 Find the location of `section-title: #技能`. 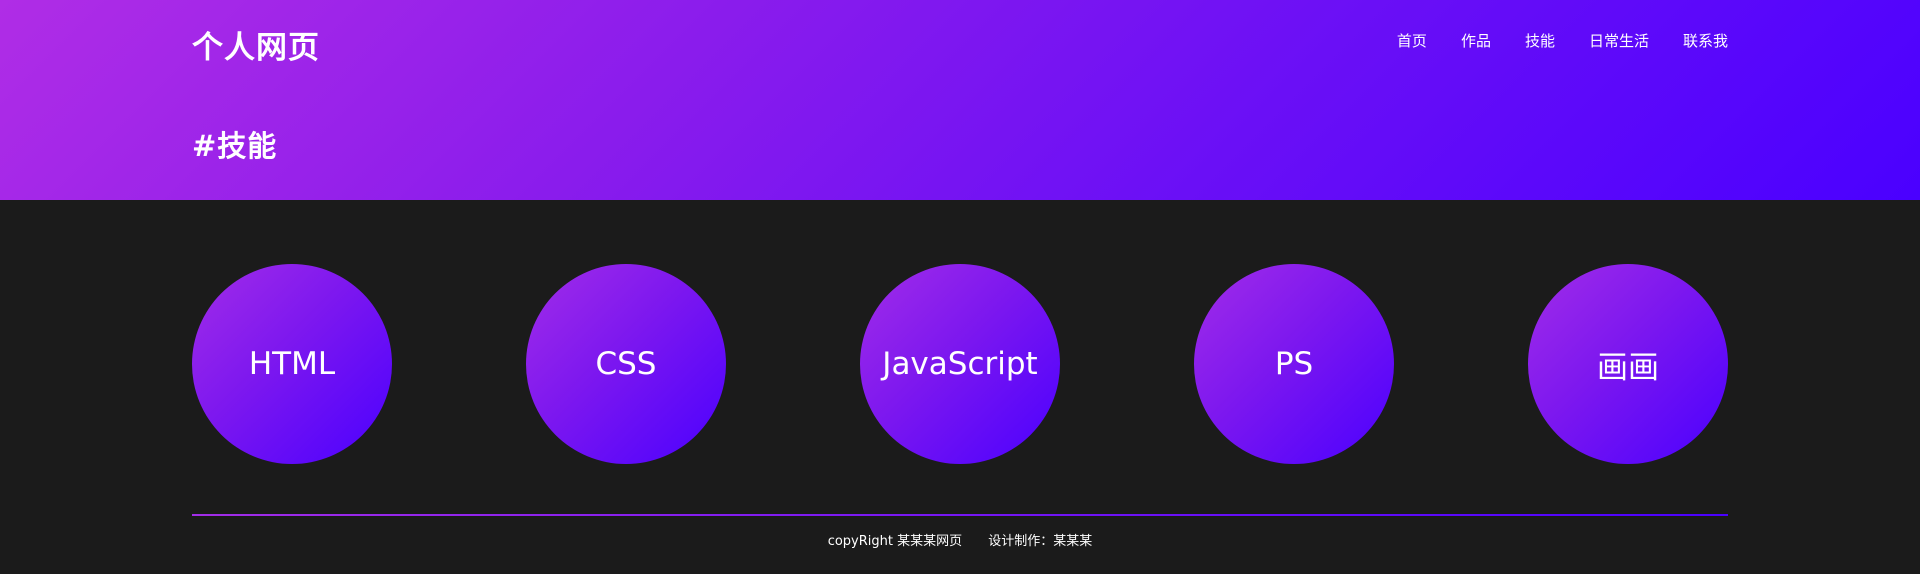

section-title: #技能 is located at coordinates (235, 146).